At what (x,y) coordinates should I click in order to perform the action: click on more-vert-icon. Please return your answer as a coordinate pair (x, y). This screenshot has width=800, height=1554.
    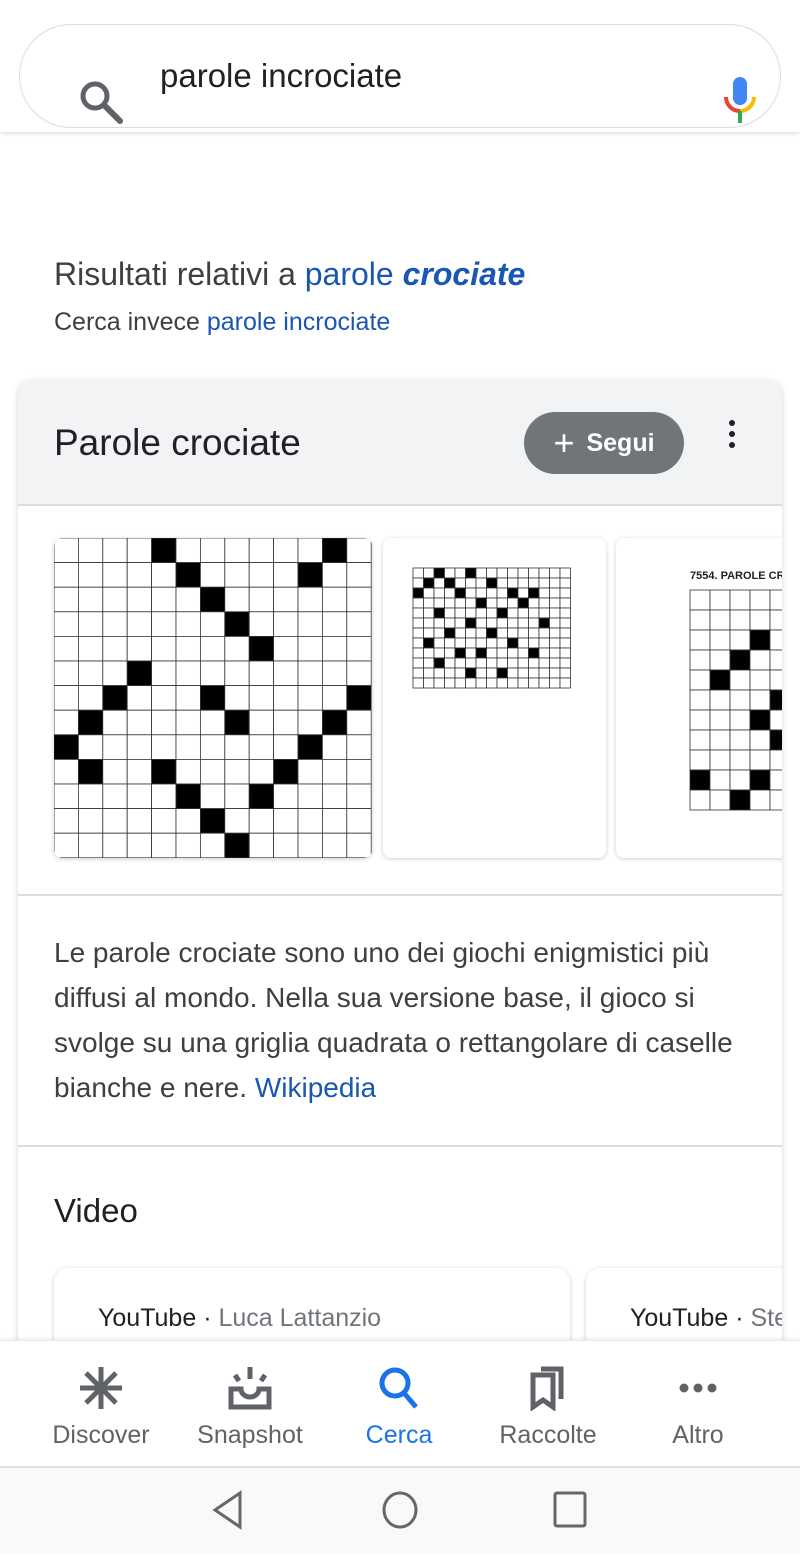
    Looking at the image, I should click on (732, 437).